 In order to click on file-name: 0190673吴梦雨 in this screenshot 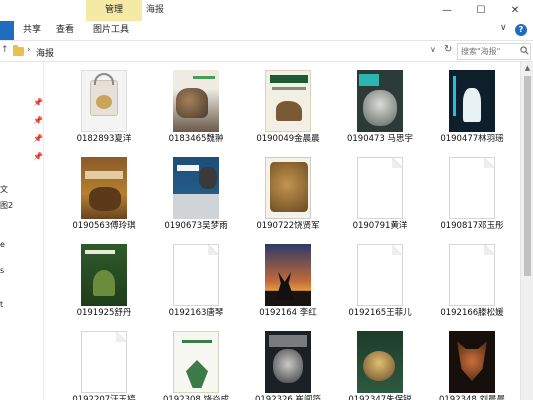, I will do `click(196, 225)`.